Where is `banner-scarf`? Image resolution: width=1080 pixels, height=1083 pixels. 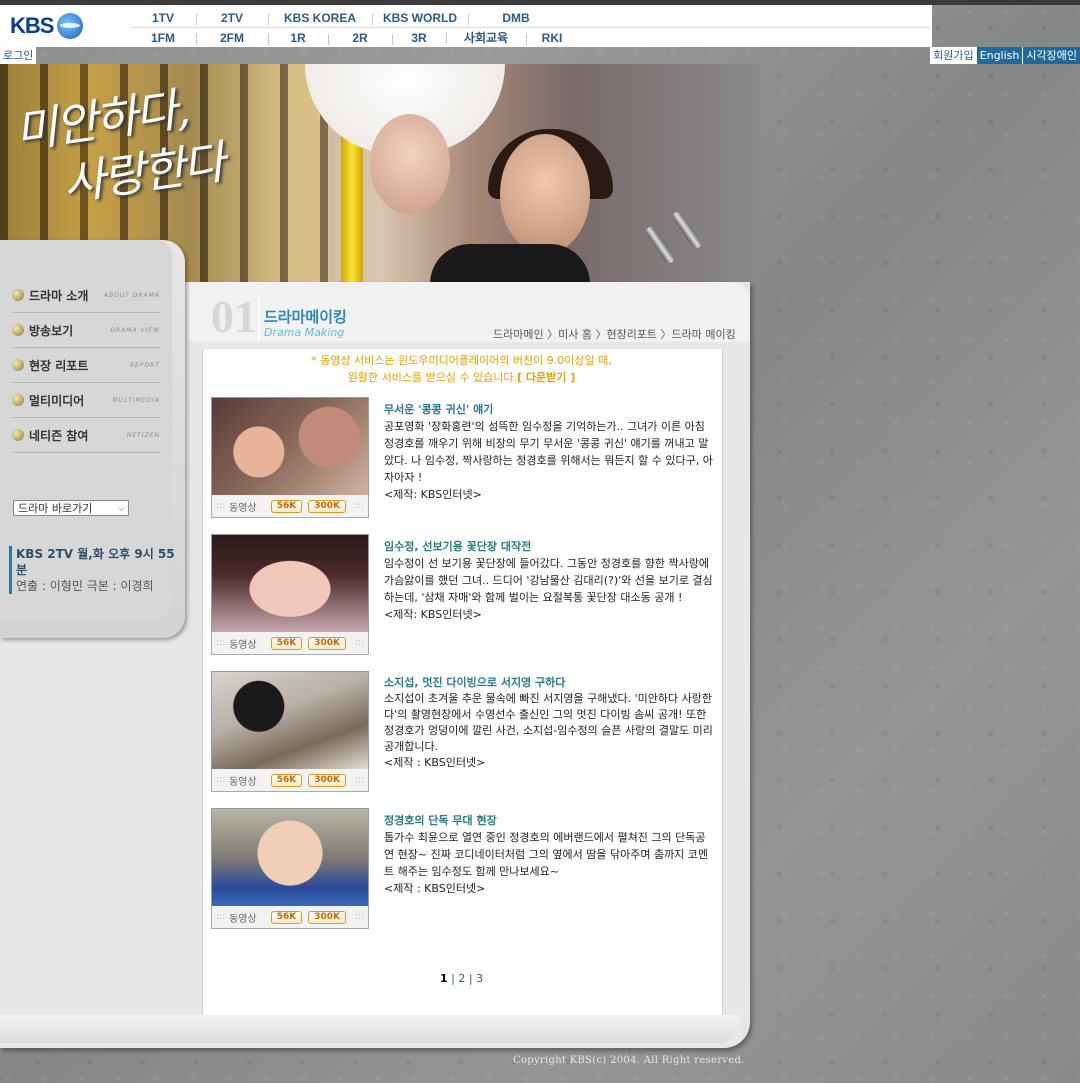 banner-scarf is located at coordinates (510, 264).